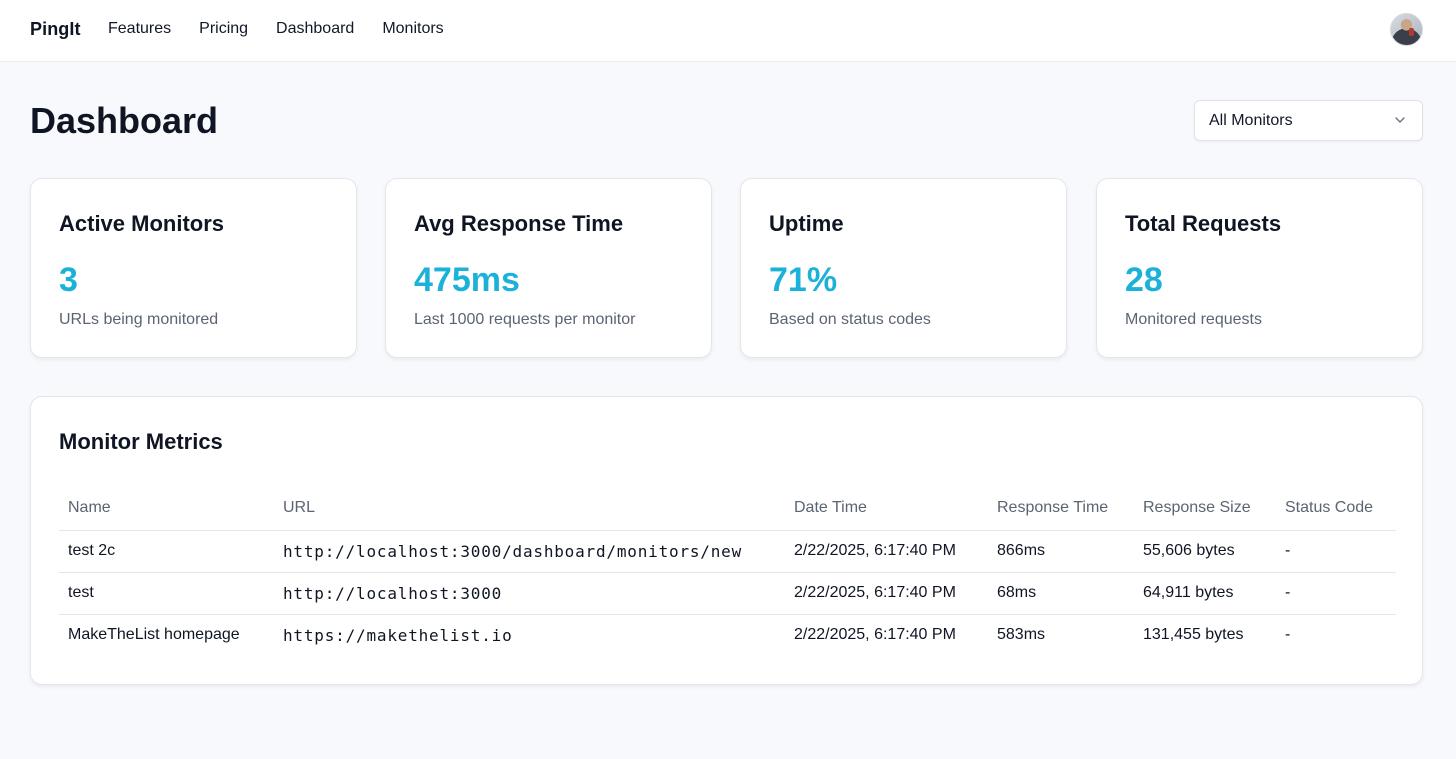  What do you see at coordinates (529, 508) in the screenshot?
I see `column-header-url: URL` at bounding box center [529, 508].